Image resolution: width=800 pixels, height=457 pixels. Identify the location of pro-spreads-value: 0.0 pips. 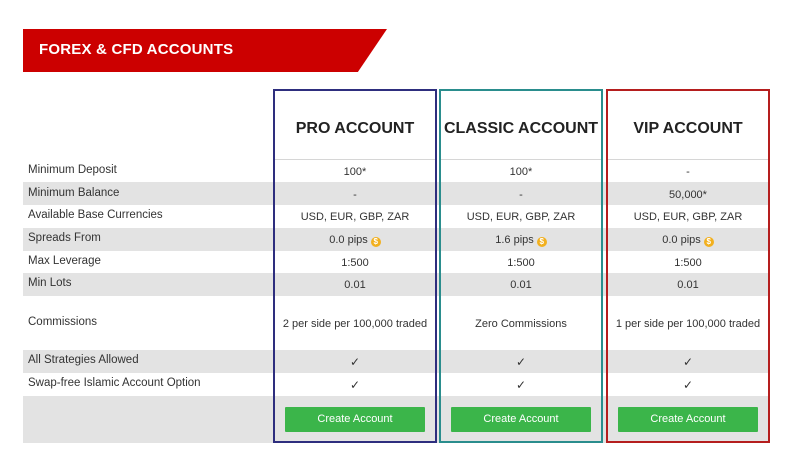
(348, 240).